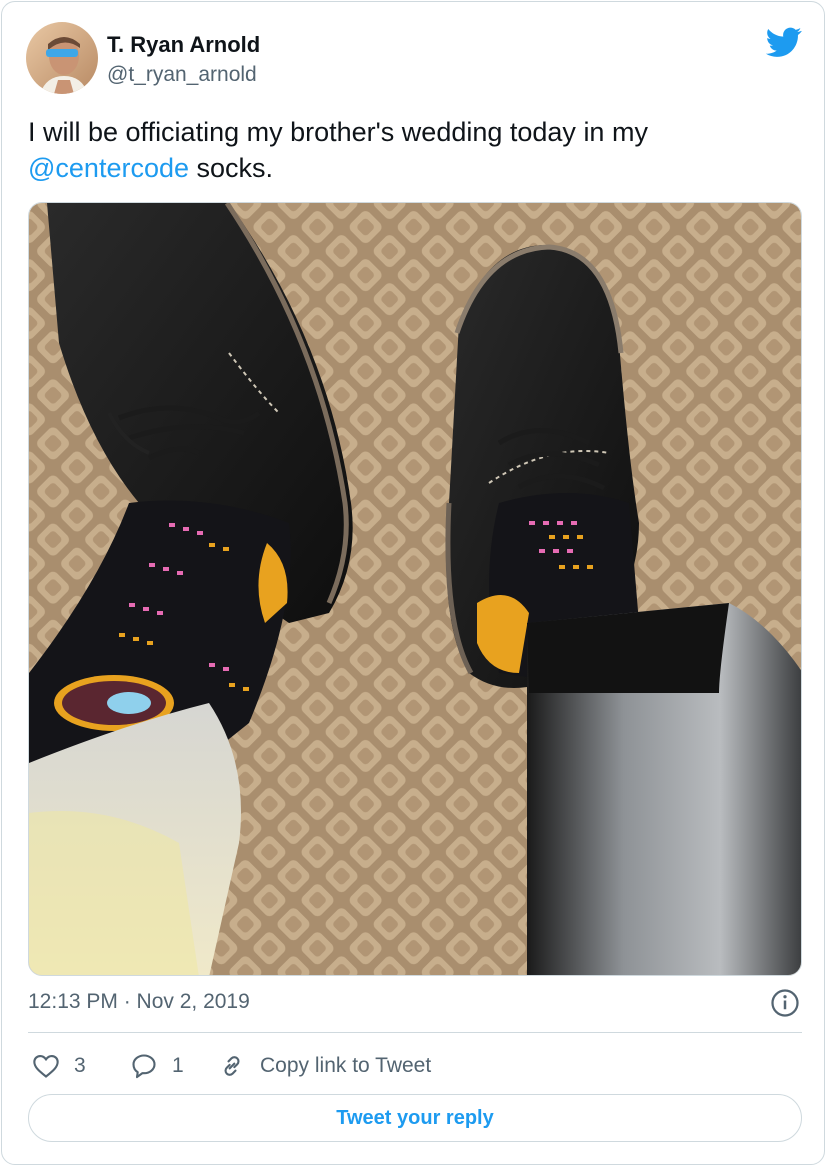 This screenshot has height=1166, width=826. What do you see at coordinates (144, 1066) in the screenshot?
I see `speech-bubble-icon` at bounding box center [144, 1066].